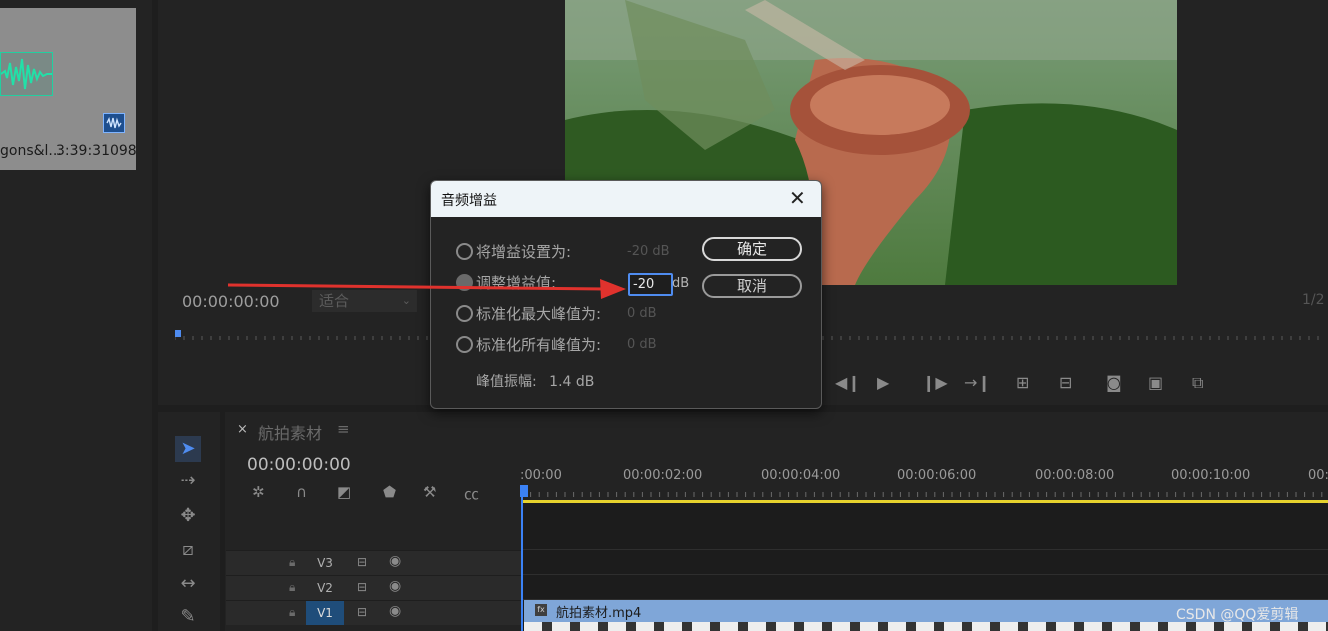 The image size is (1328, 631). I want to click on razor-tool-icon: ⧄, so click(188, 550).